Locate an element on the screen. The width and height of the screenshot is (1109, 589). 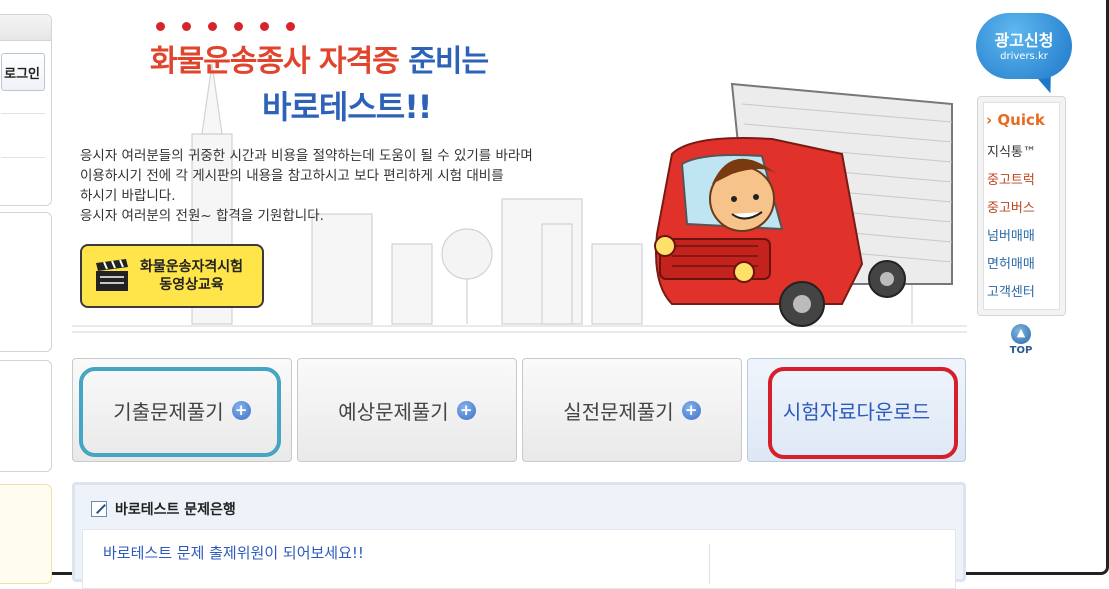
quick-item: 중고트럭 is located at coordinates (1011, 185).